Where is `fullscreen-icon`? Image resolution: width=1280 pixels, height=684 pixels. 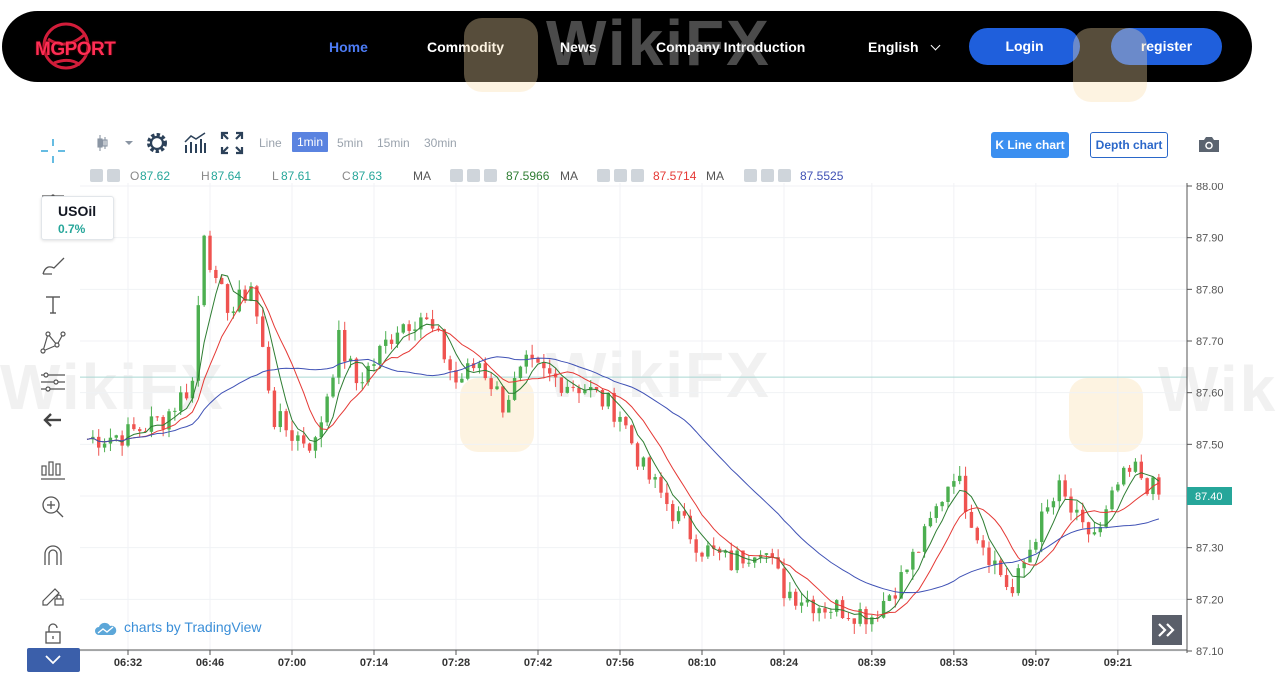
fullscreen-icon is located at coordinates (232, 145).